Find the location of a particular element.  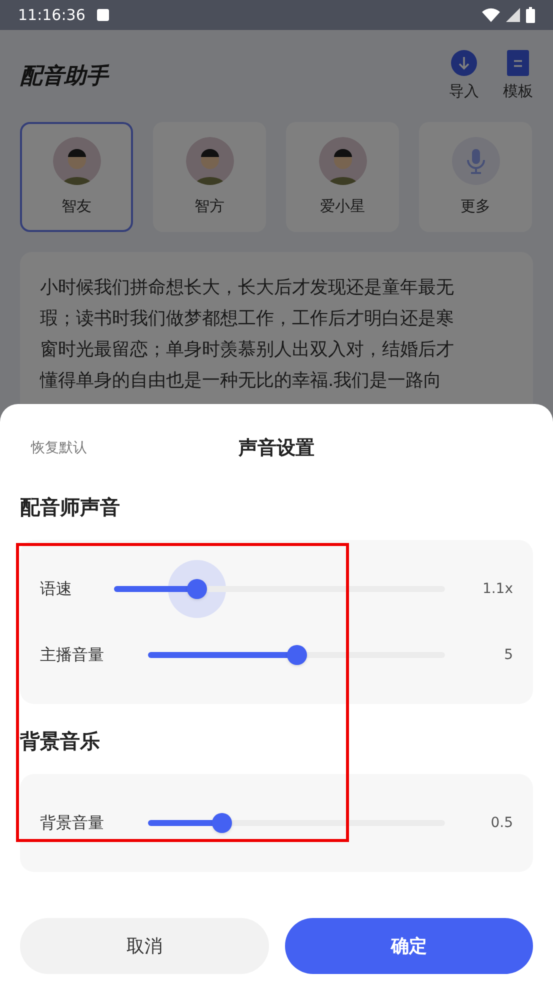

app-title: 配音助手 is located at coordinates (64, 76).